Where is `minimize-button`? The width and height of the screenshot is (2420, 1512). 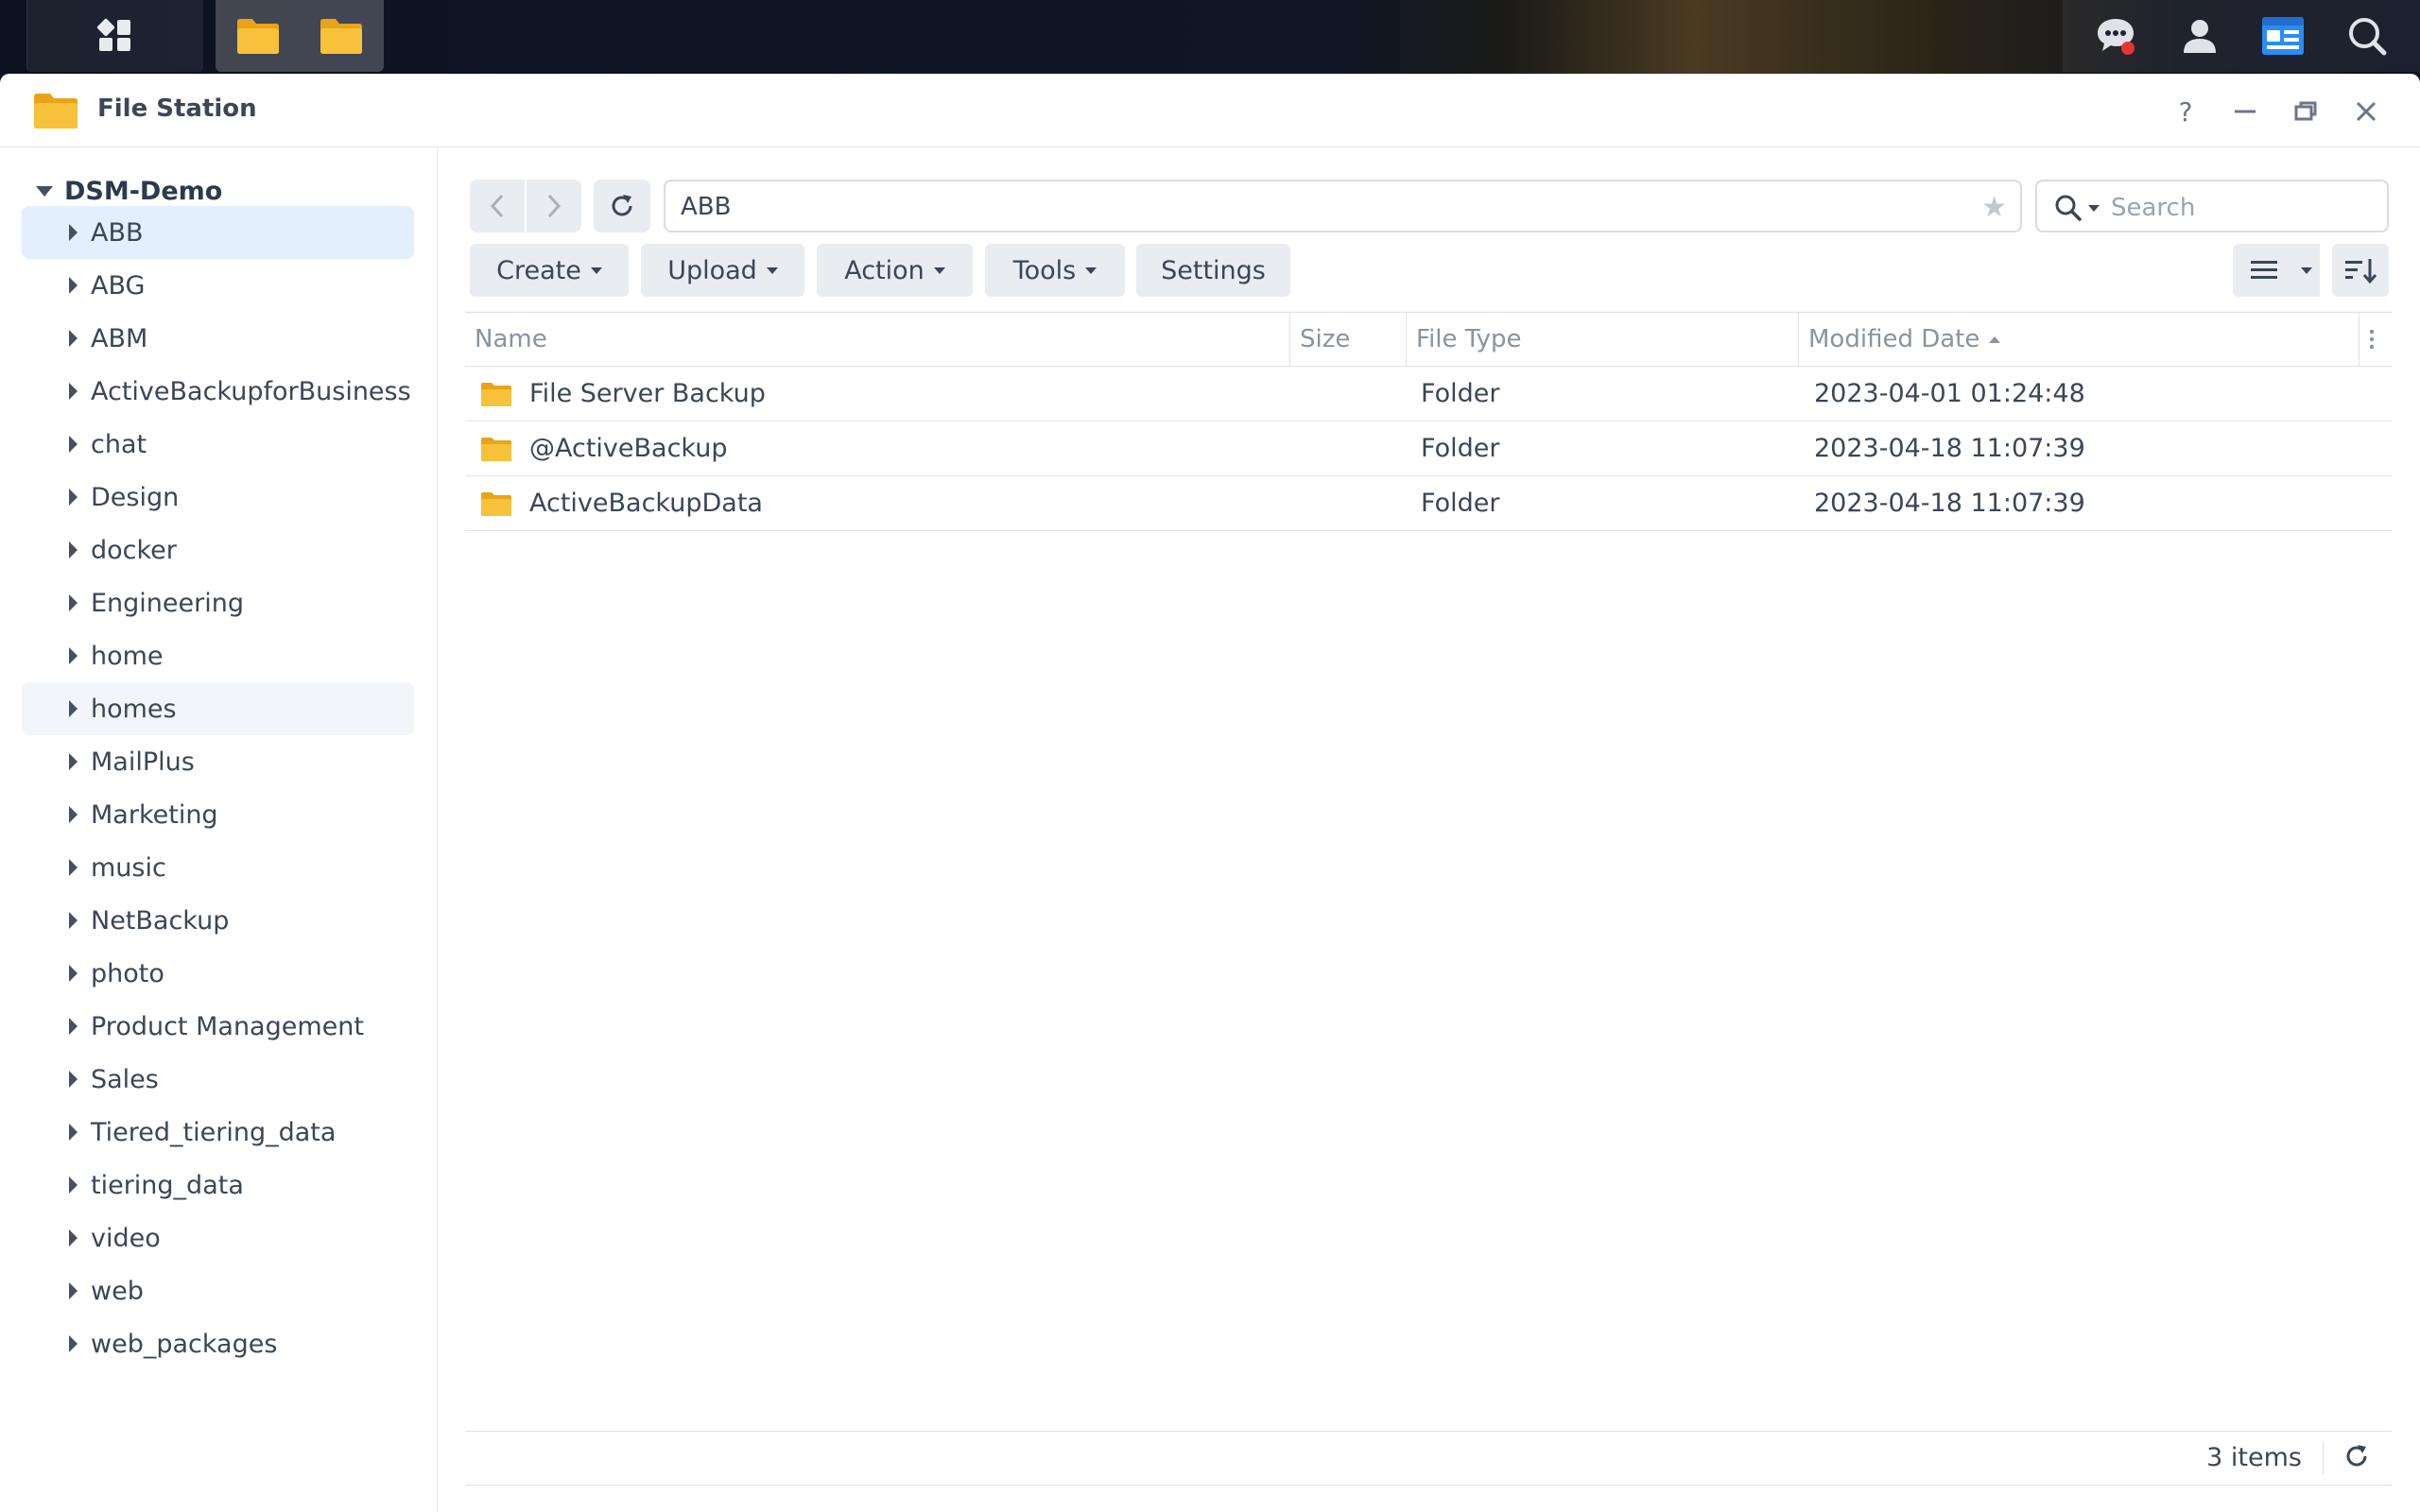
minimize-button is located at coordinates (2245, 111).